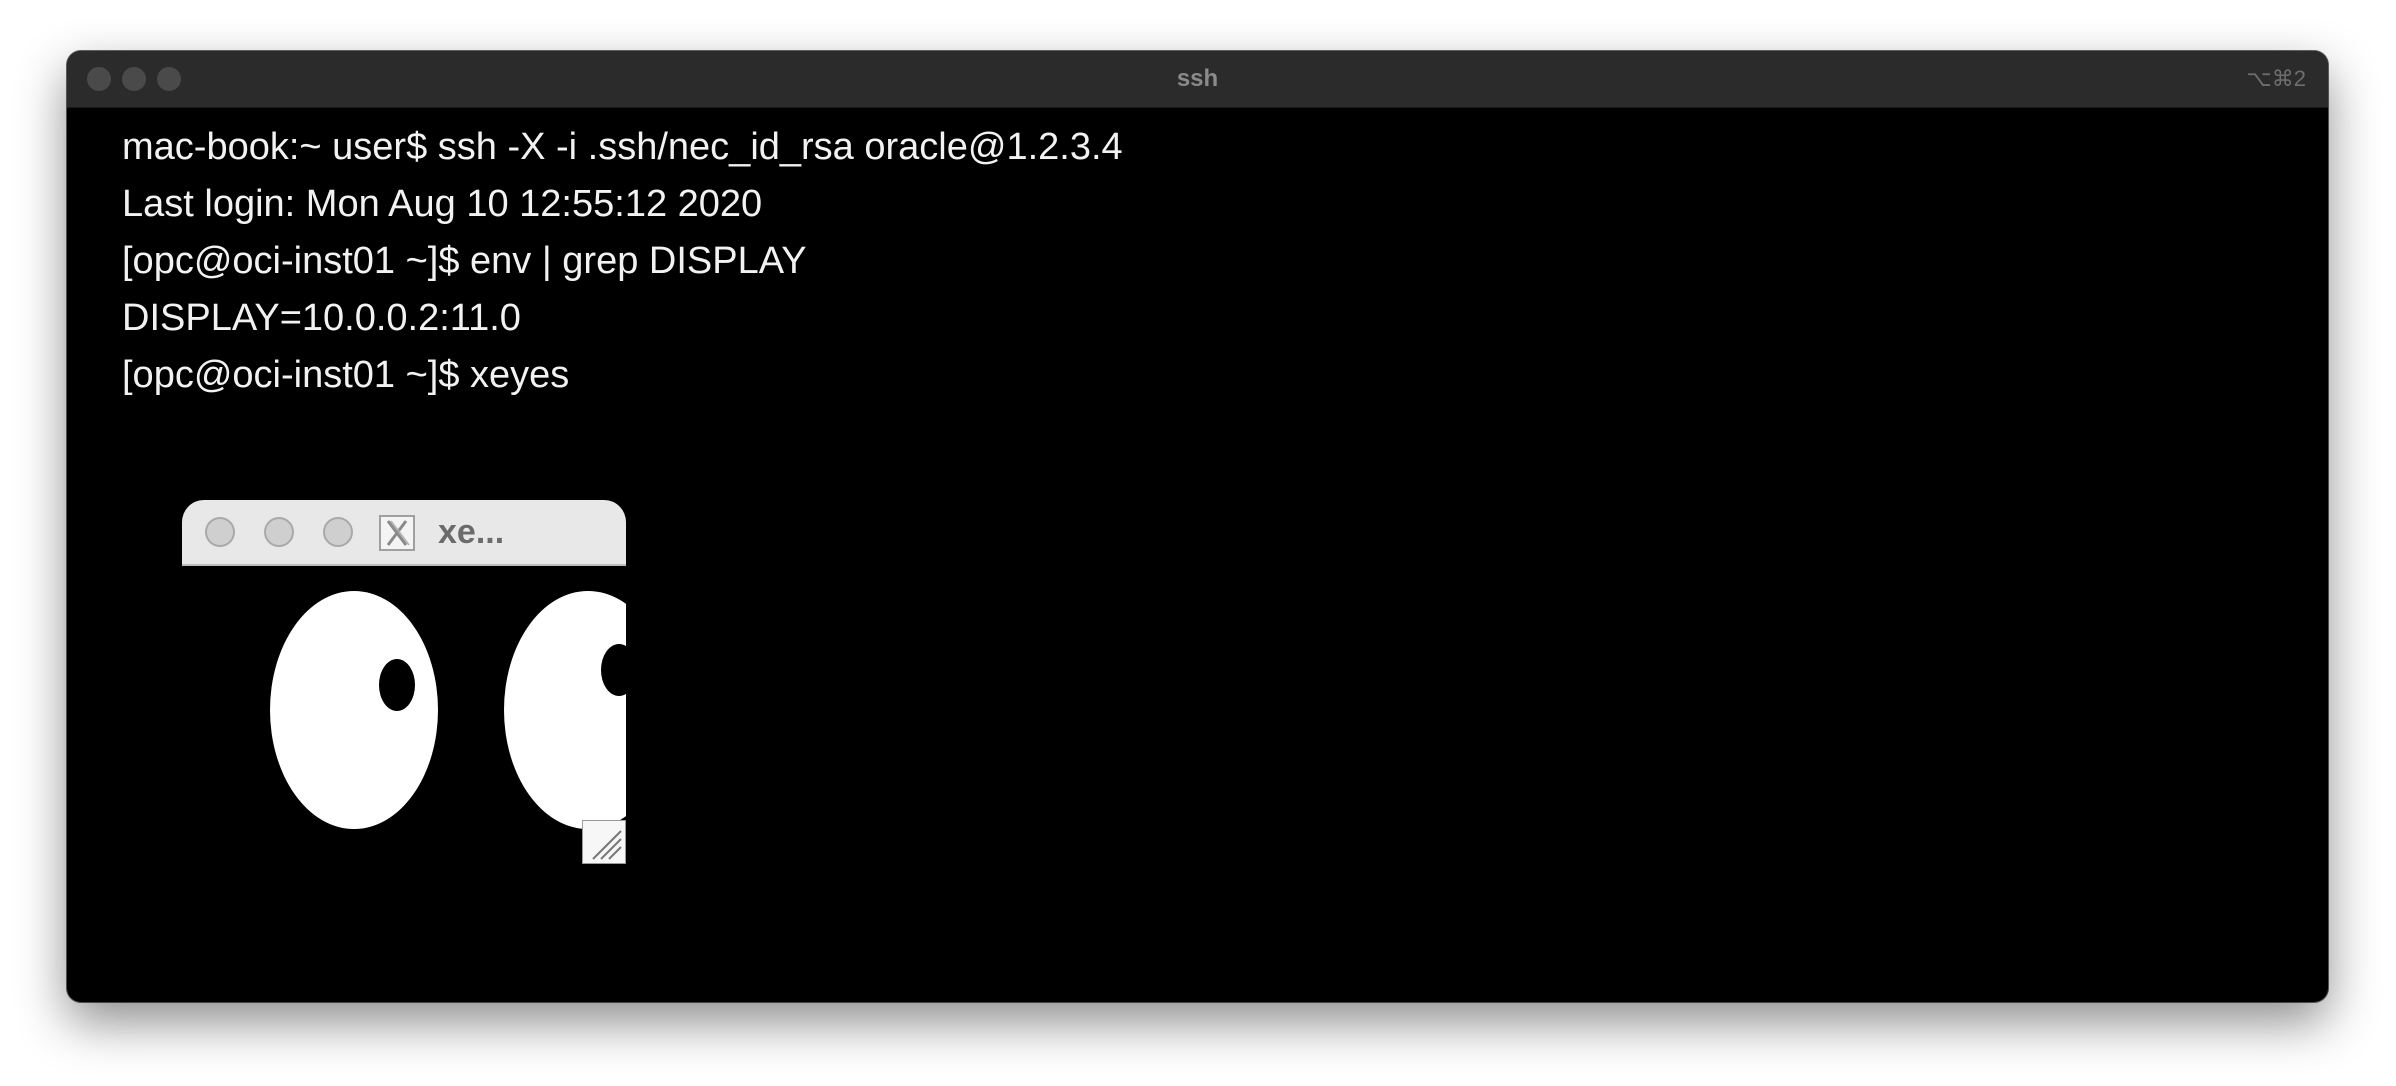  Describe the element at coordinates (397, 685) in the screenshot. I see `left-pupil` at that location.